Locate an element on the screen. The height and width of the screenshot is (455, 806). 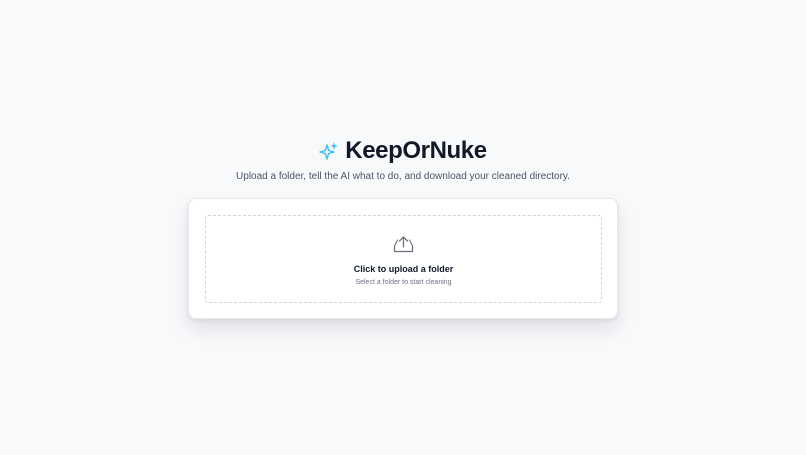
upload-icon is located at coordinates (403, 244).